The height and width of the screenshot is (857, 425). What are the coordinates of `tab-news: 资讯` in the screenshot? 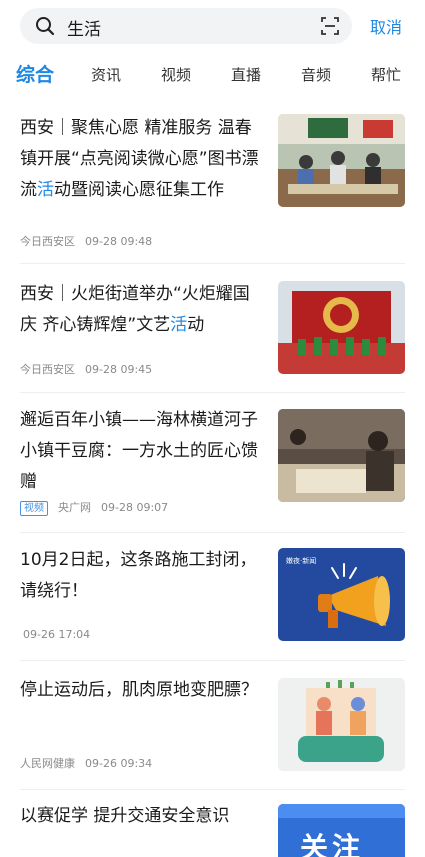 It's located at (106, 74).